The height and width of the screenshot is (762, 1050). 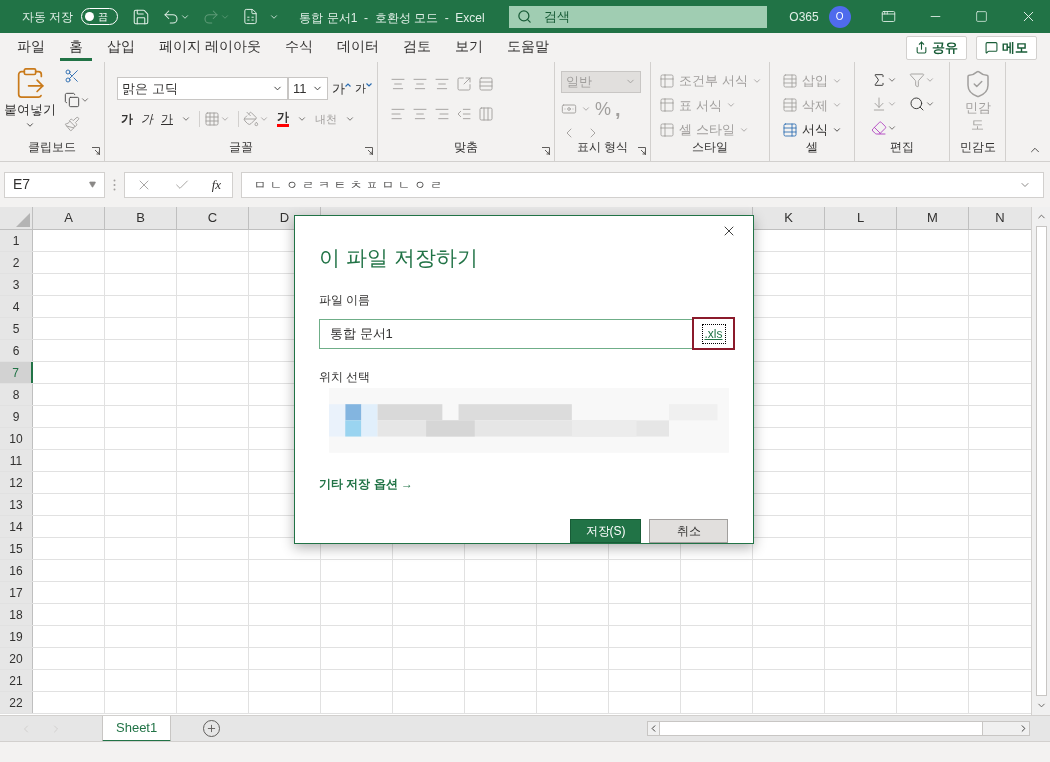 I want to click on font-name-field: 맑은 고딕, so click(x=202, y=88).